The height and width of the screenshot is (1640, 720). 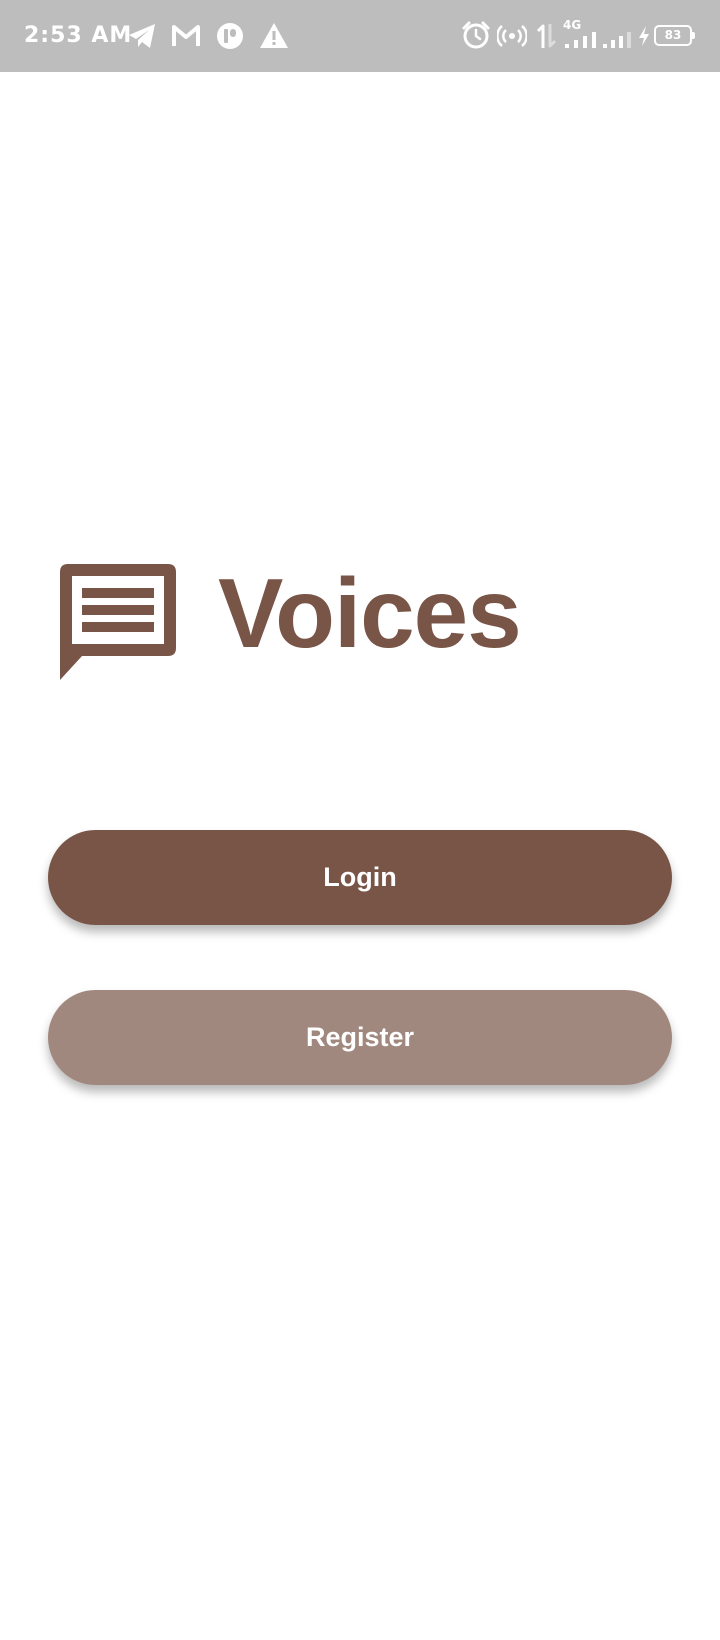 I want to click on app-notification-icon, so click(x=230, y=36).